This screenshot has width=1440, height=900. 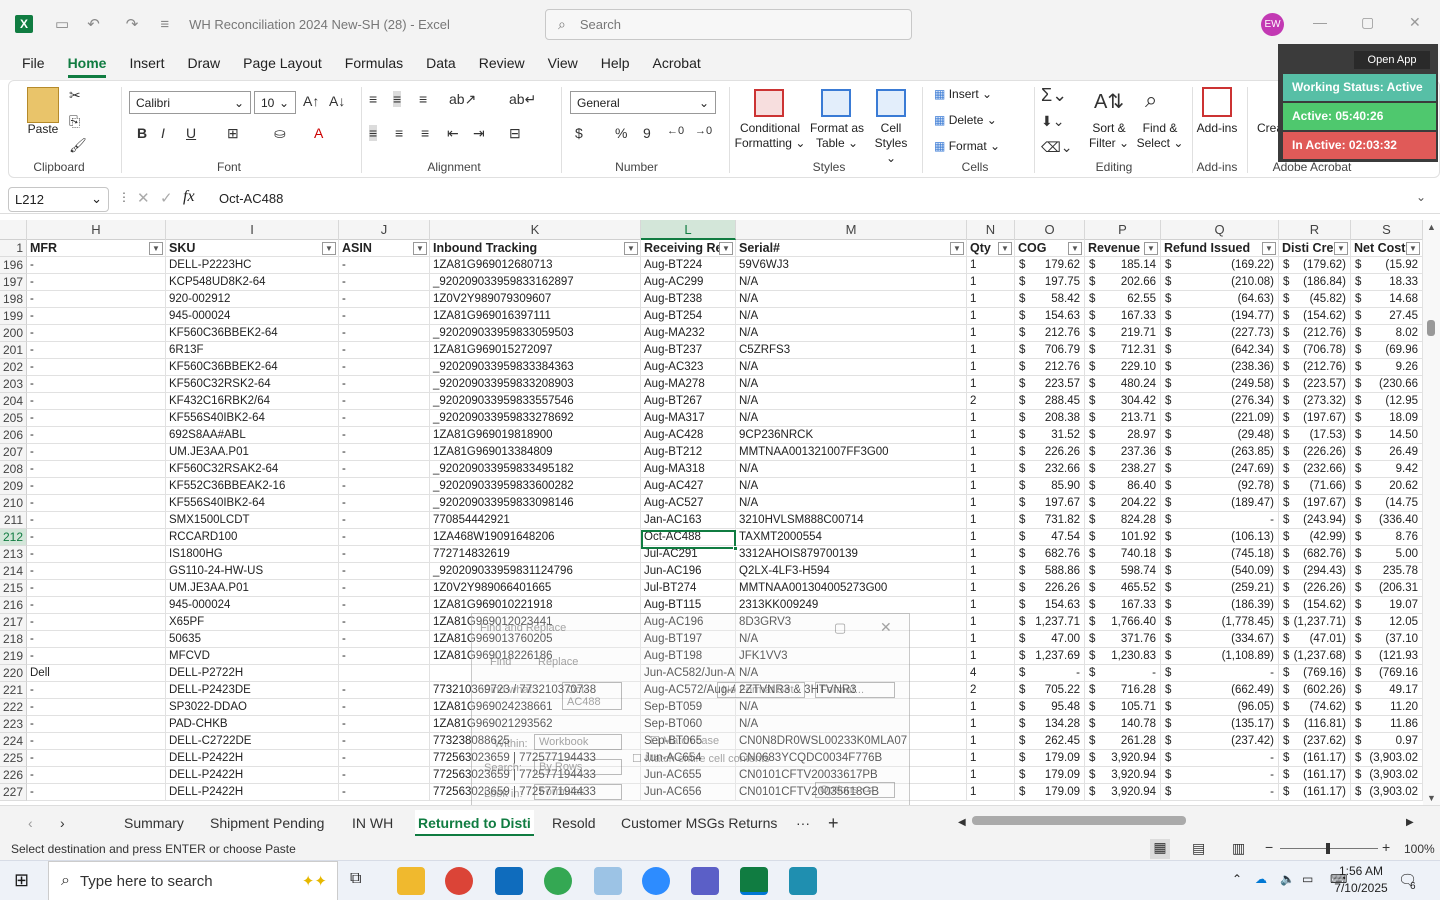 I want to click on row-header: 209, so click(x=13, y=486).